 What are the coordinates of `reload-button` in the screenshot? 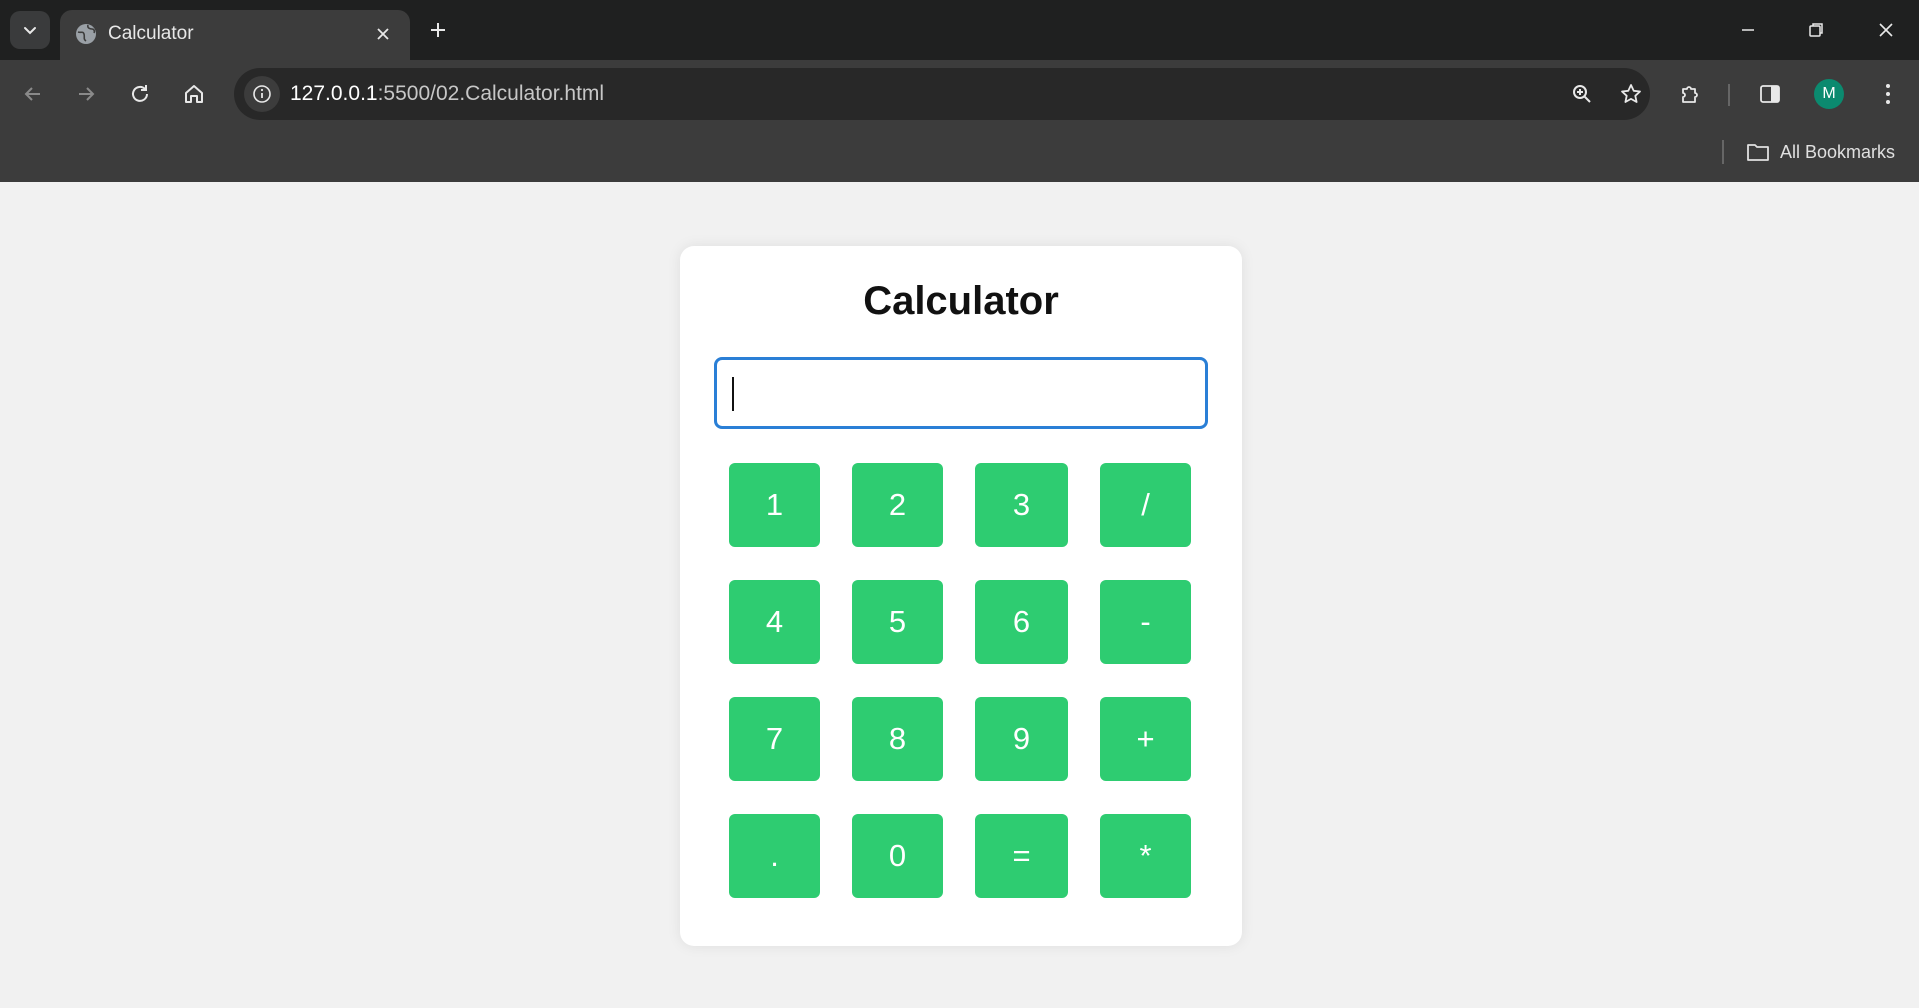 It's located at (140, 94).